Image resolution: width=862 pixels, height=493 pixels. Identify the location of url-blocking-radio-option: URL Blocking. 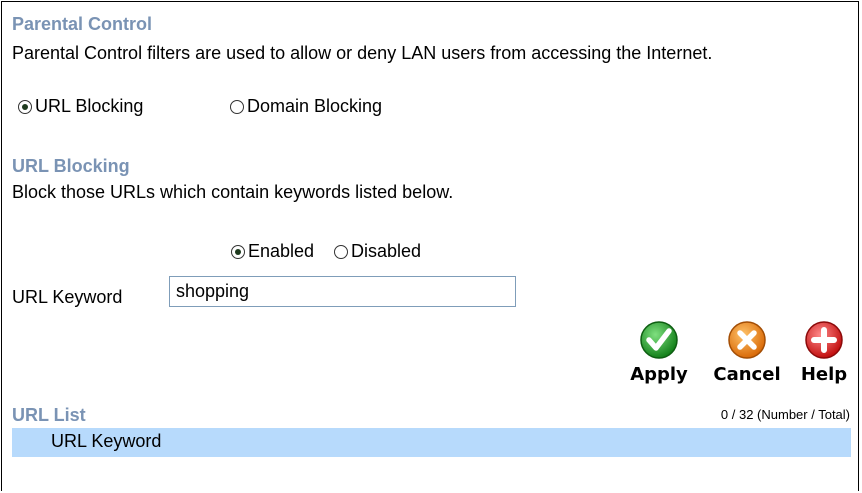
(80, 106).